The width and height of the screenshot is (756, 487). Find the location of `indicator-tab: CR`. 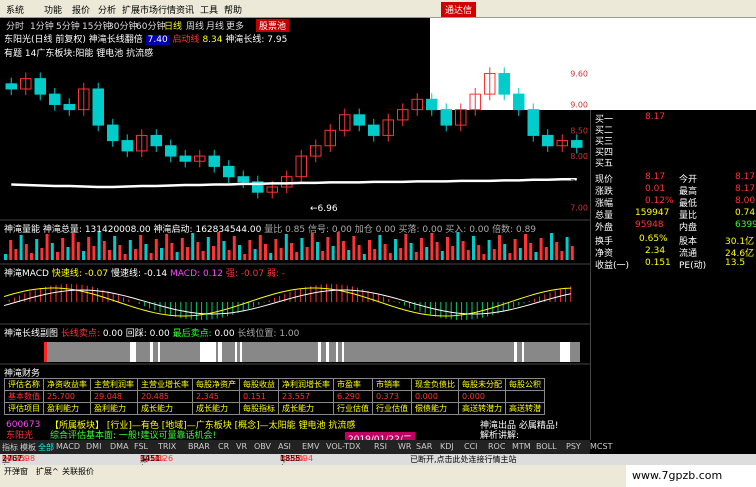

indicator-tab: CR is located at coordinates (223, 446).